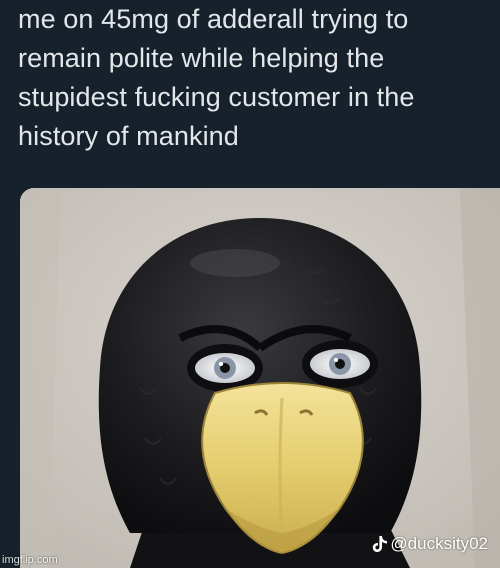 This screenshot has height=568, width=500. Describe the element at coordinates (225, 368) in the screenshot. I see `left-eye` at that location.